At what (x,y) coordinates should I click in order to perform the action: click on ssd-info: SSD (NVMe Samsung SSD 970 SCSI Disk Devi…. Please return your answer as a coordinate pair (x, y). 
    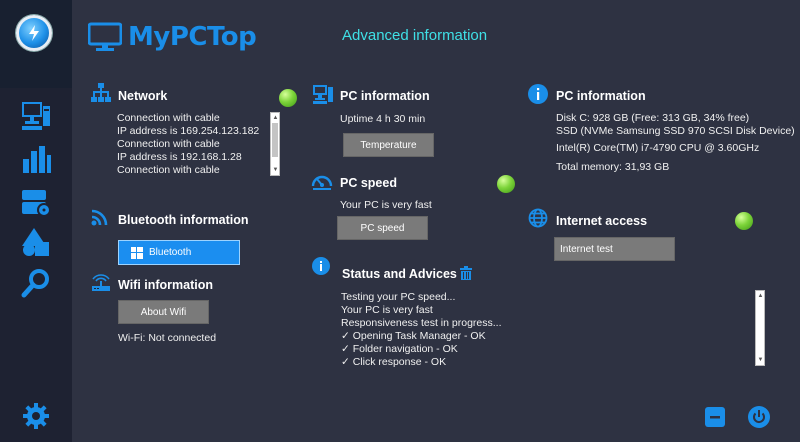
    Looking at the image, I should click on (675, 131).